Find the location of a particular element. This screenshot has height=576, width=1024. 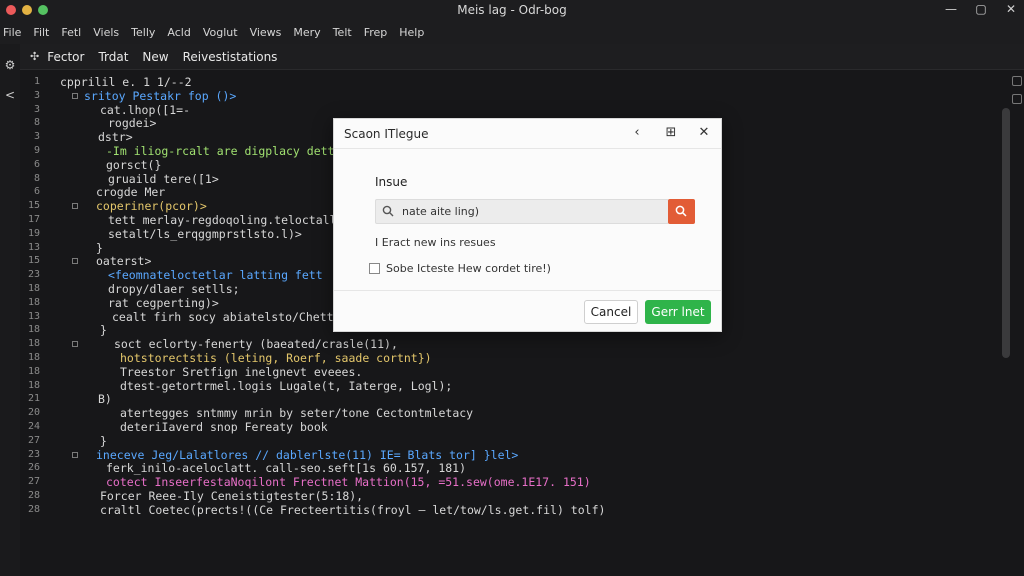

menu-voglut: Voglut is located at coordinates (220, 32).